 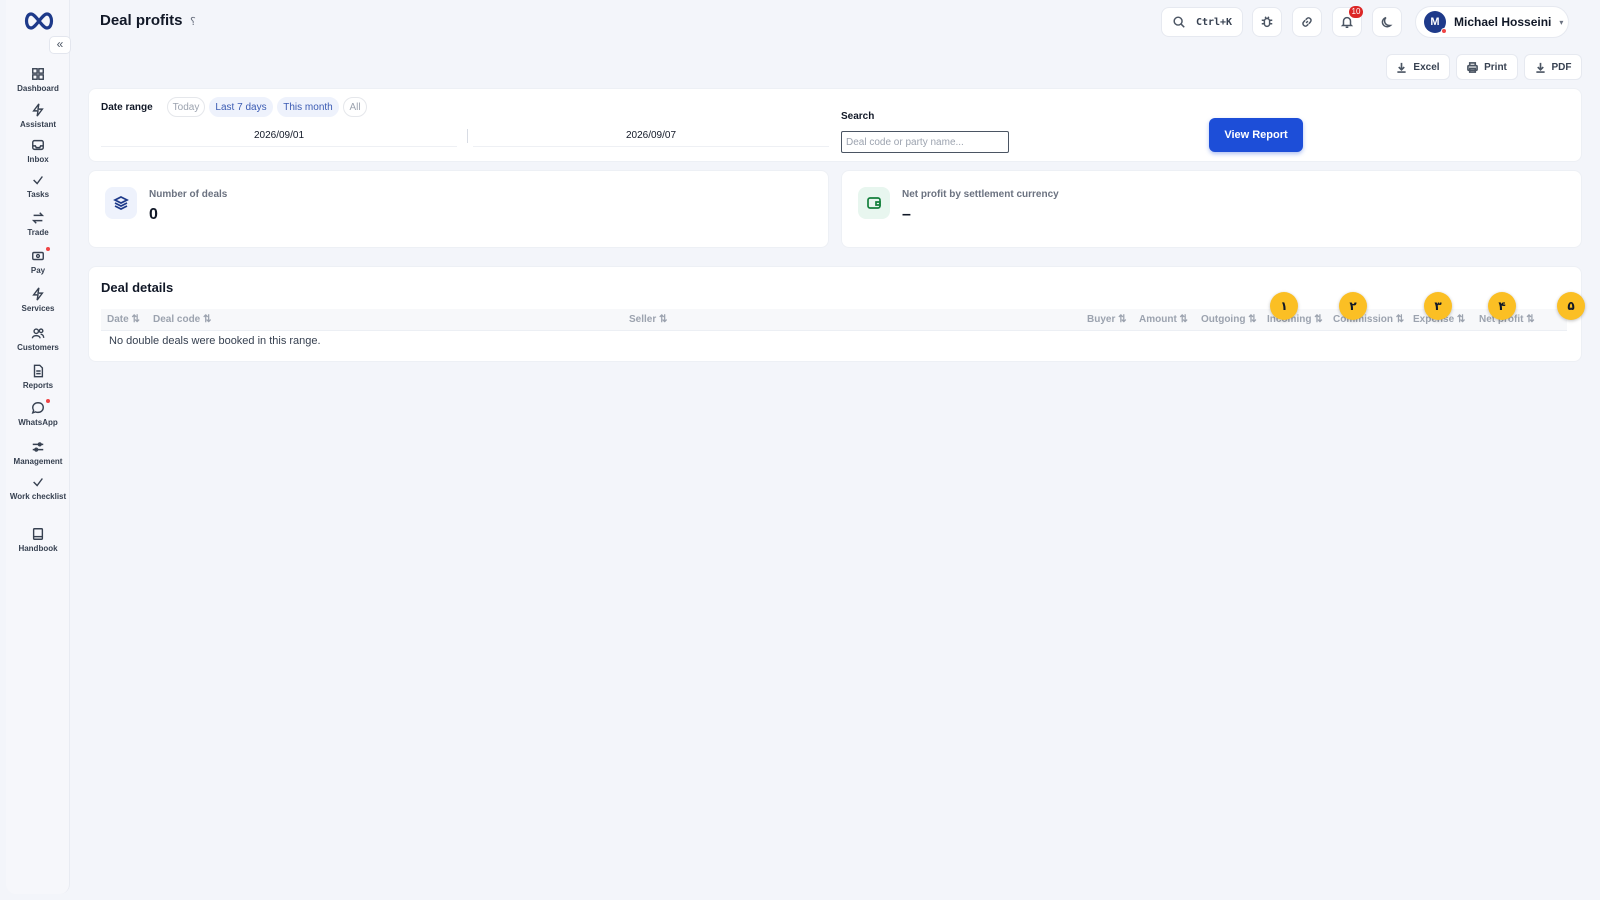 What do you see at coordinates (467, 136) in the screenshot?
I see `date-separator` at bounding box center [467, 136].